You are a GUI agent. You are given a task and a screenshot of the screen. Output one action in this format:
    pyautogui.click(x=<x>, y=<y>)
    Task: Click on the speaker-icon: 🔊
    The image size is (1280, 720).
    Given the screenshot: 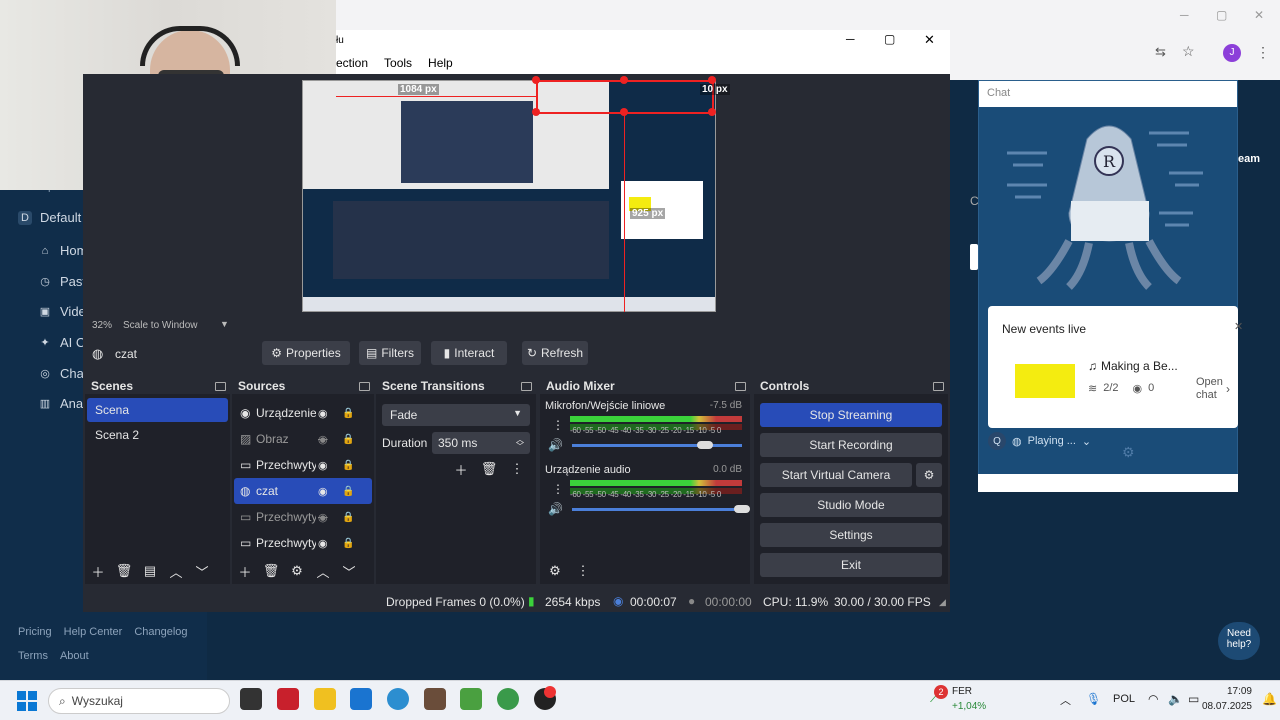 What is the action you would take?
    pyautogui.click(x=555, y=445)
    